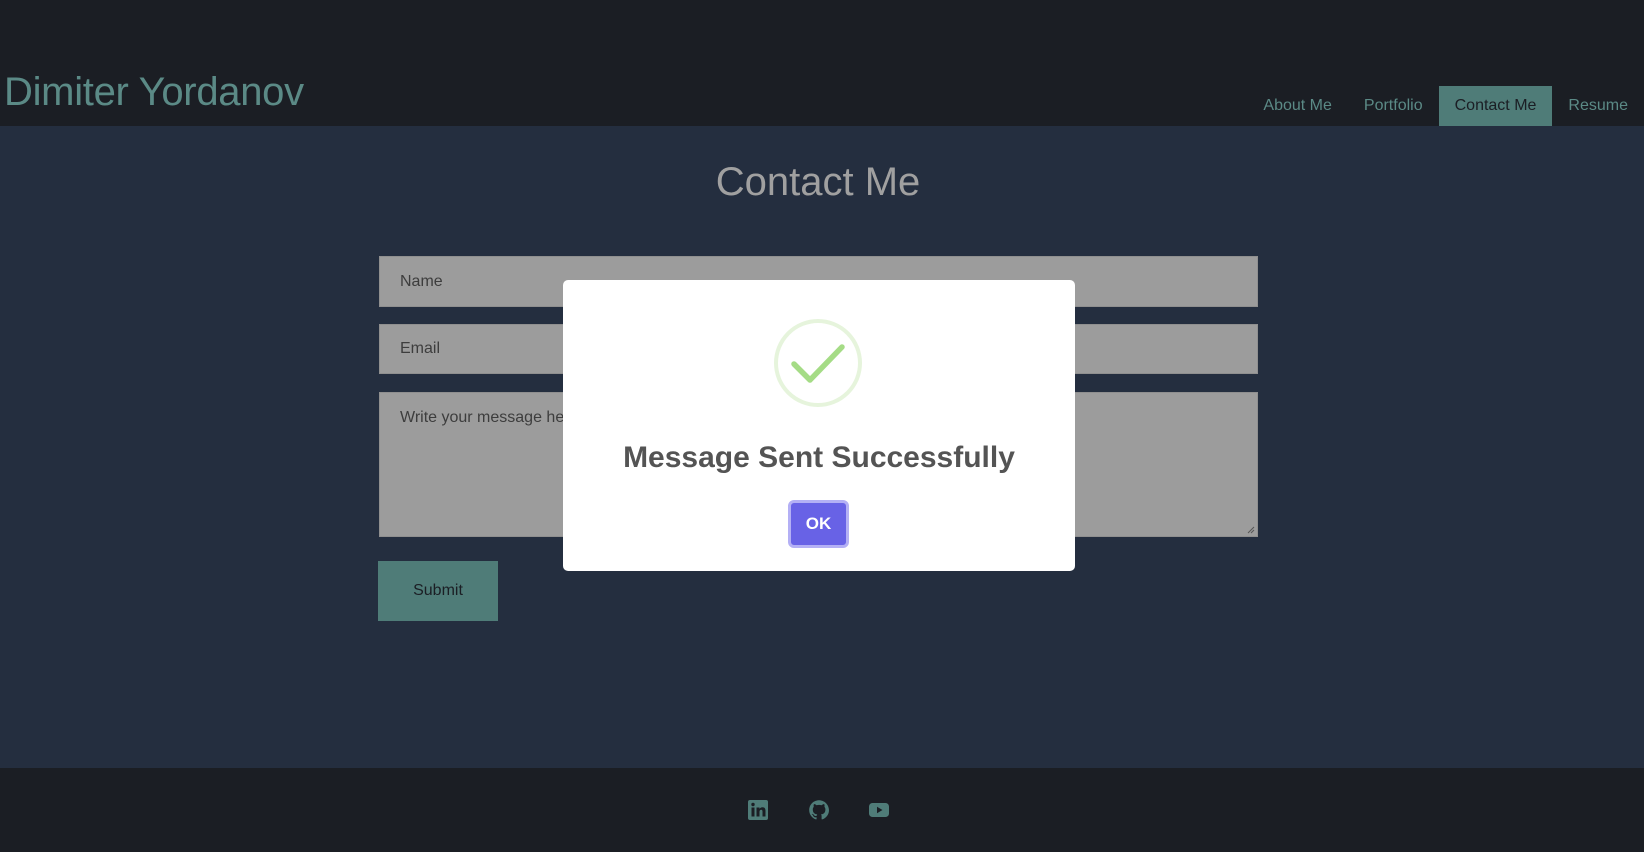  What do you see at coordinates (819, 425) in the screenshot?
I see `success-dialog: Message Sent Successfully OK` at bounding box center [819, 425].